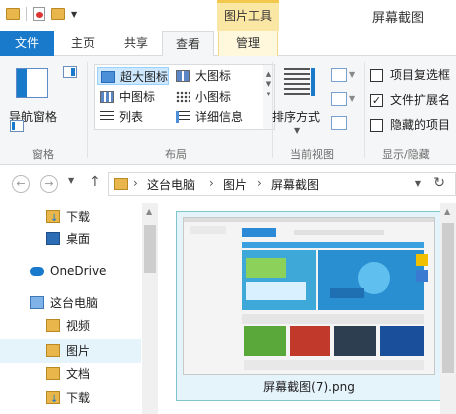  I want to click on details-icon, so click(183, 117).